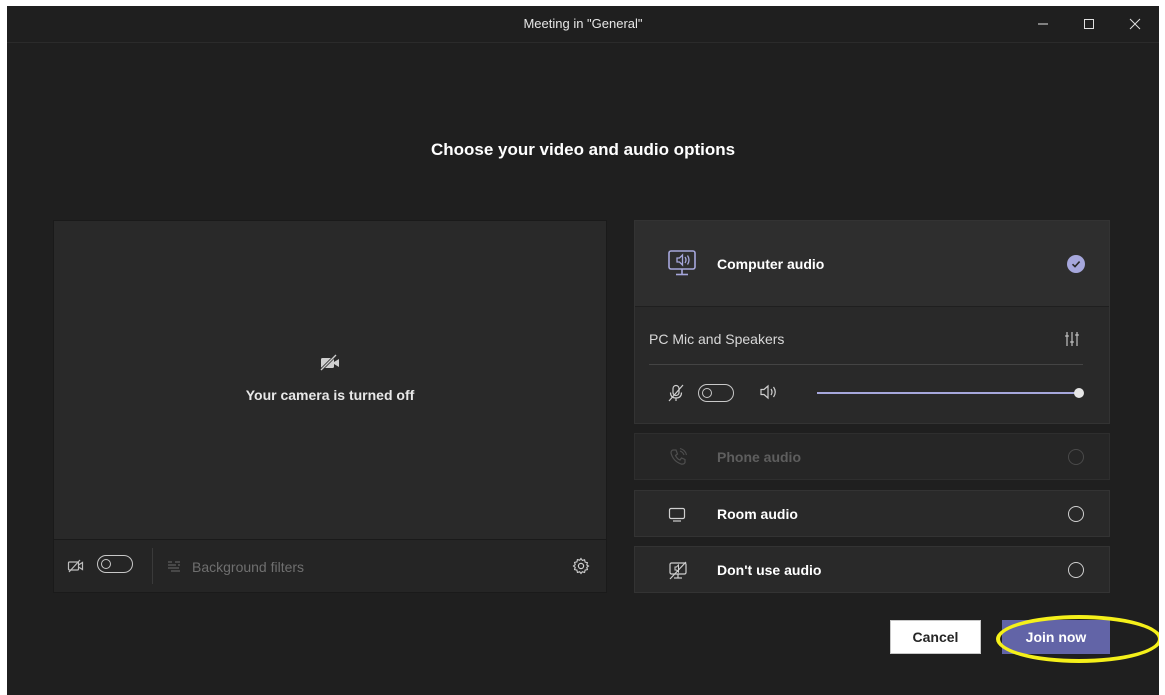  Describe the element at coordinates (1076, 514) in the screenshot. I see `room-audio-radio` at that location.